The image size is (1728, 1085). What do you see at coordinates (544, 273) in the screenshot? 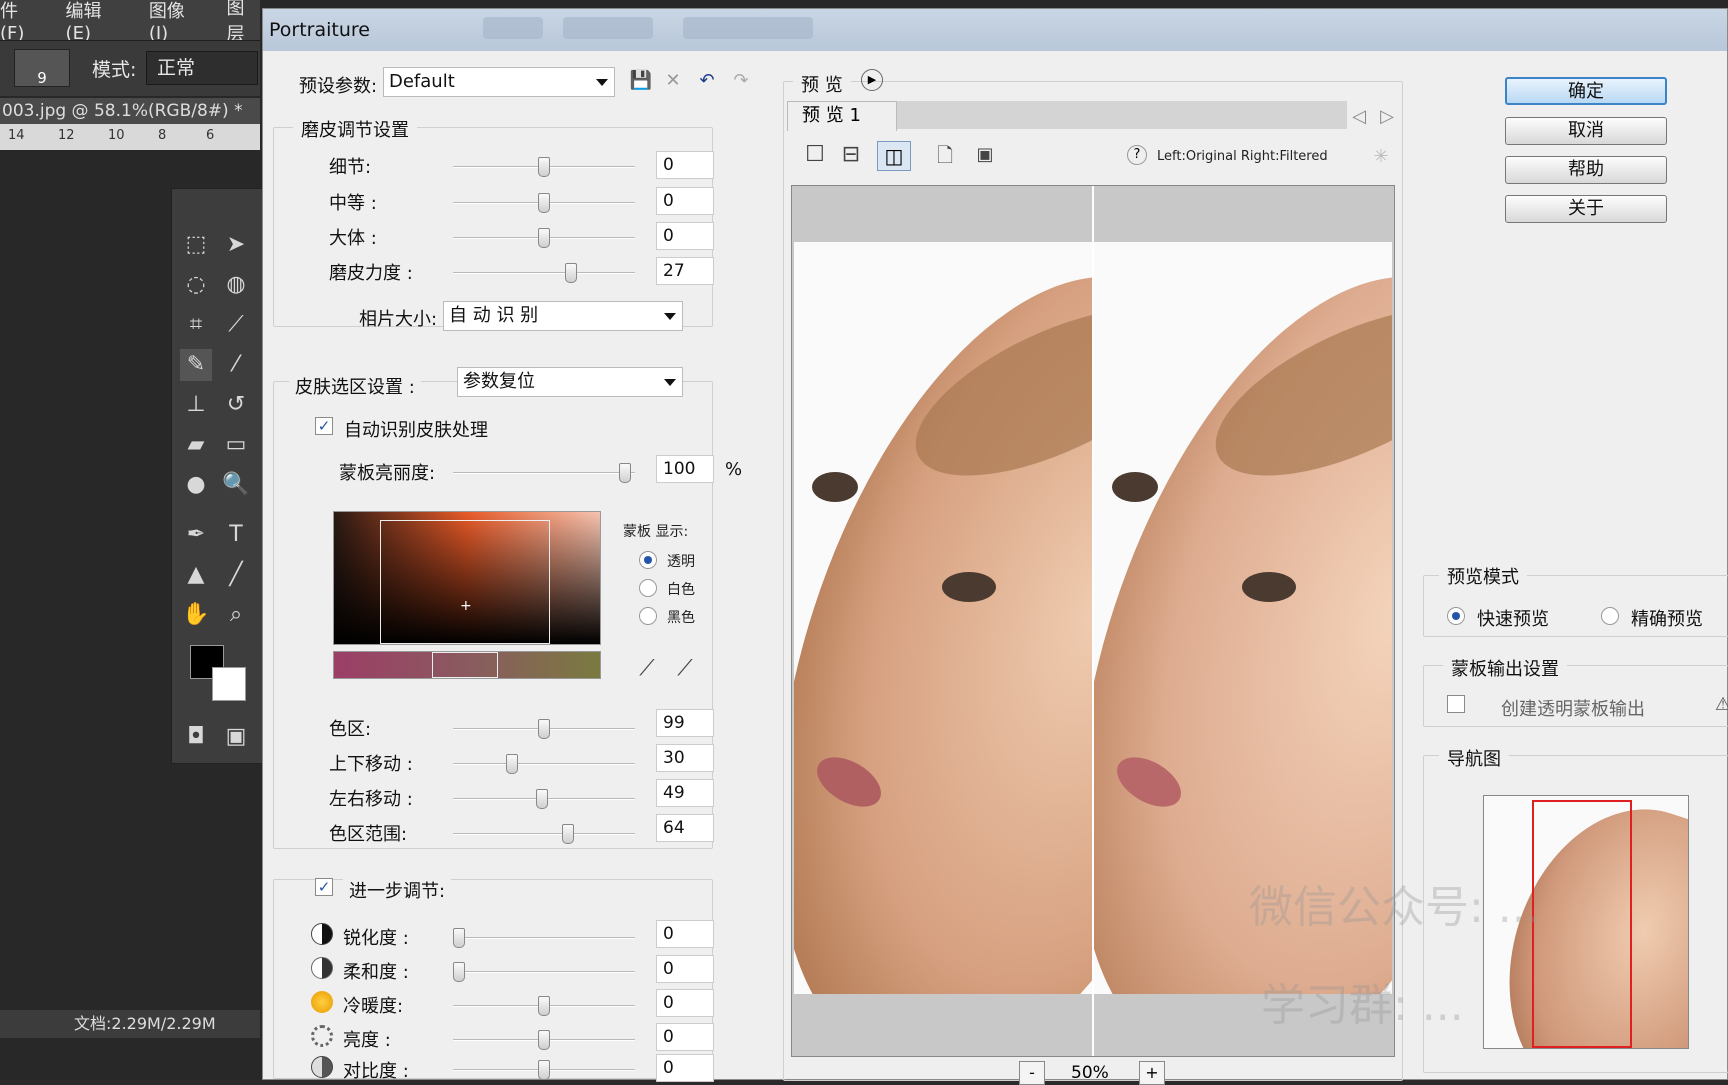
I see `smoothing-strength-slider` at bounding box center [544, 273].